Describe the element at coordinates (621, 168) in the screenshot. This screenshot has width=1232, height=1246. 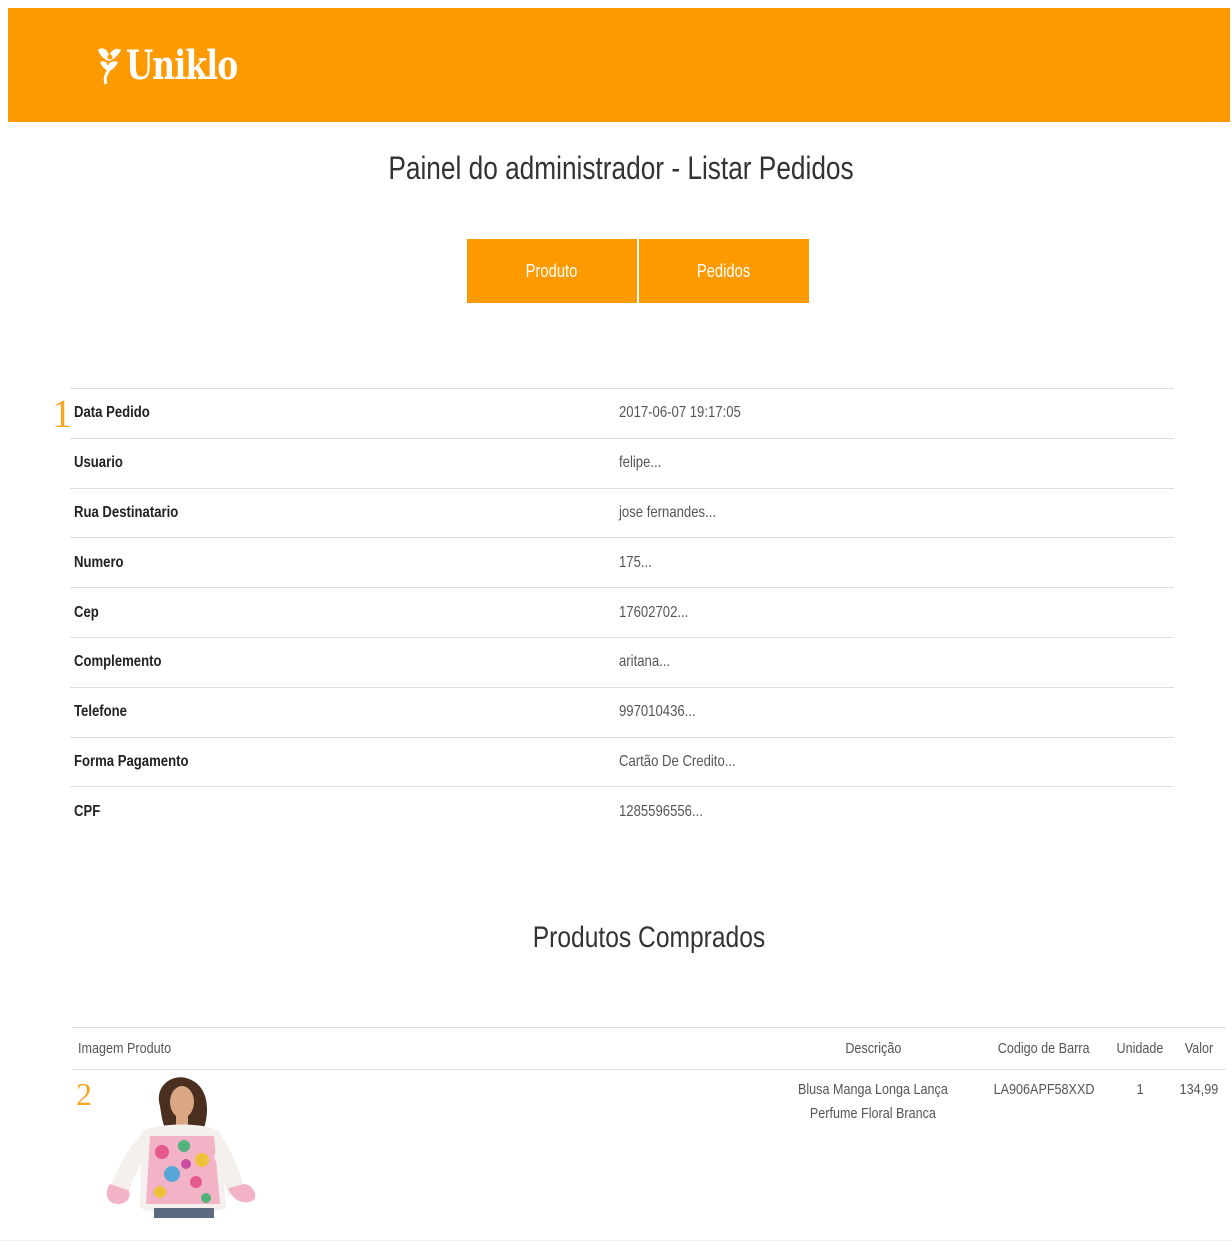
I see `page-title: Painel do administrador - Listar Pedidos` at that location.